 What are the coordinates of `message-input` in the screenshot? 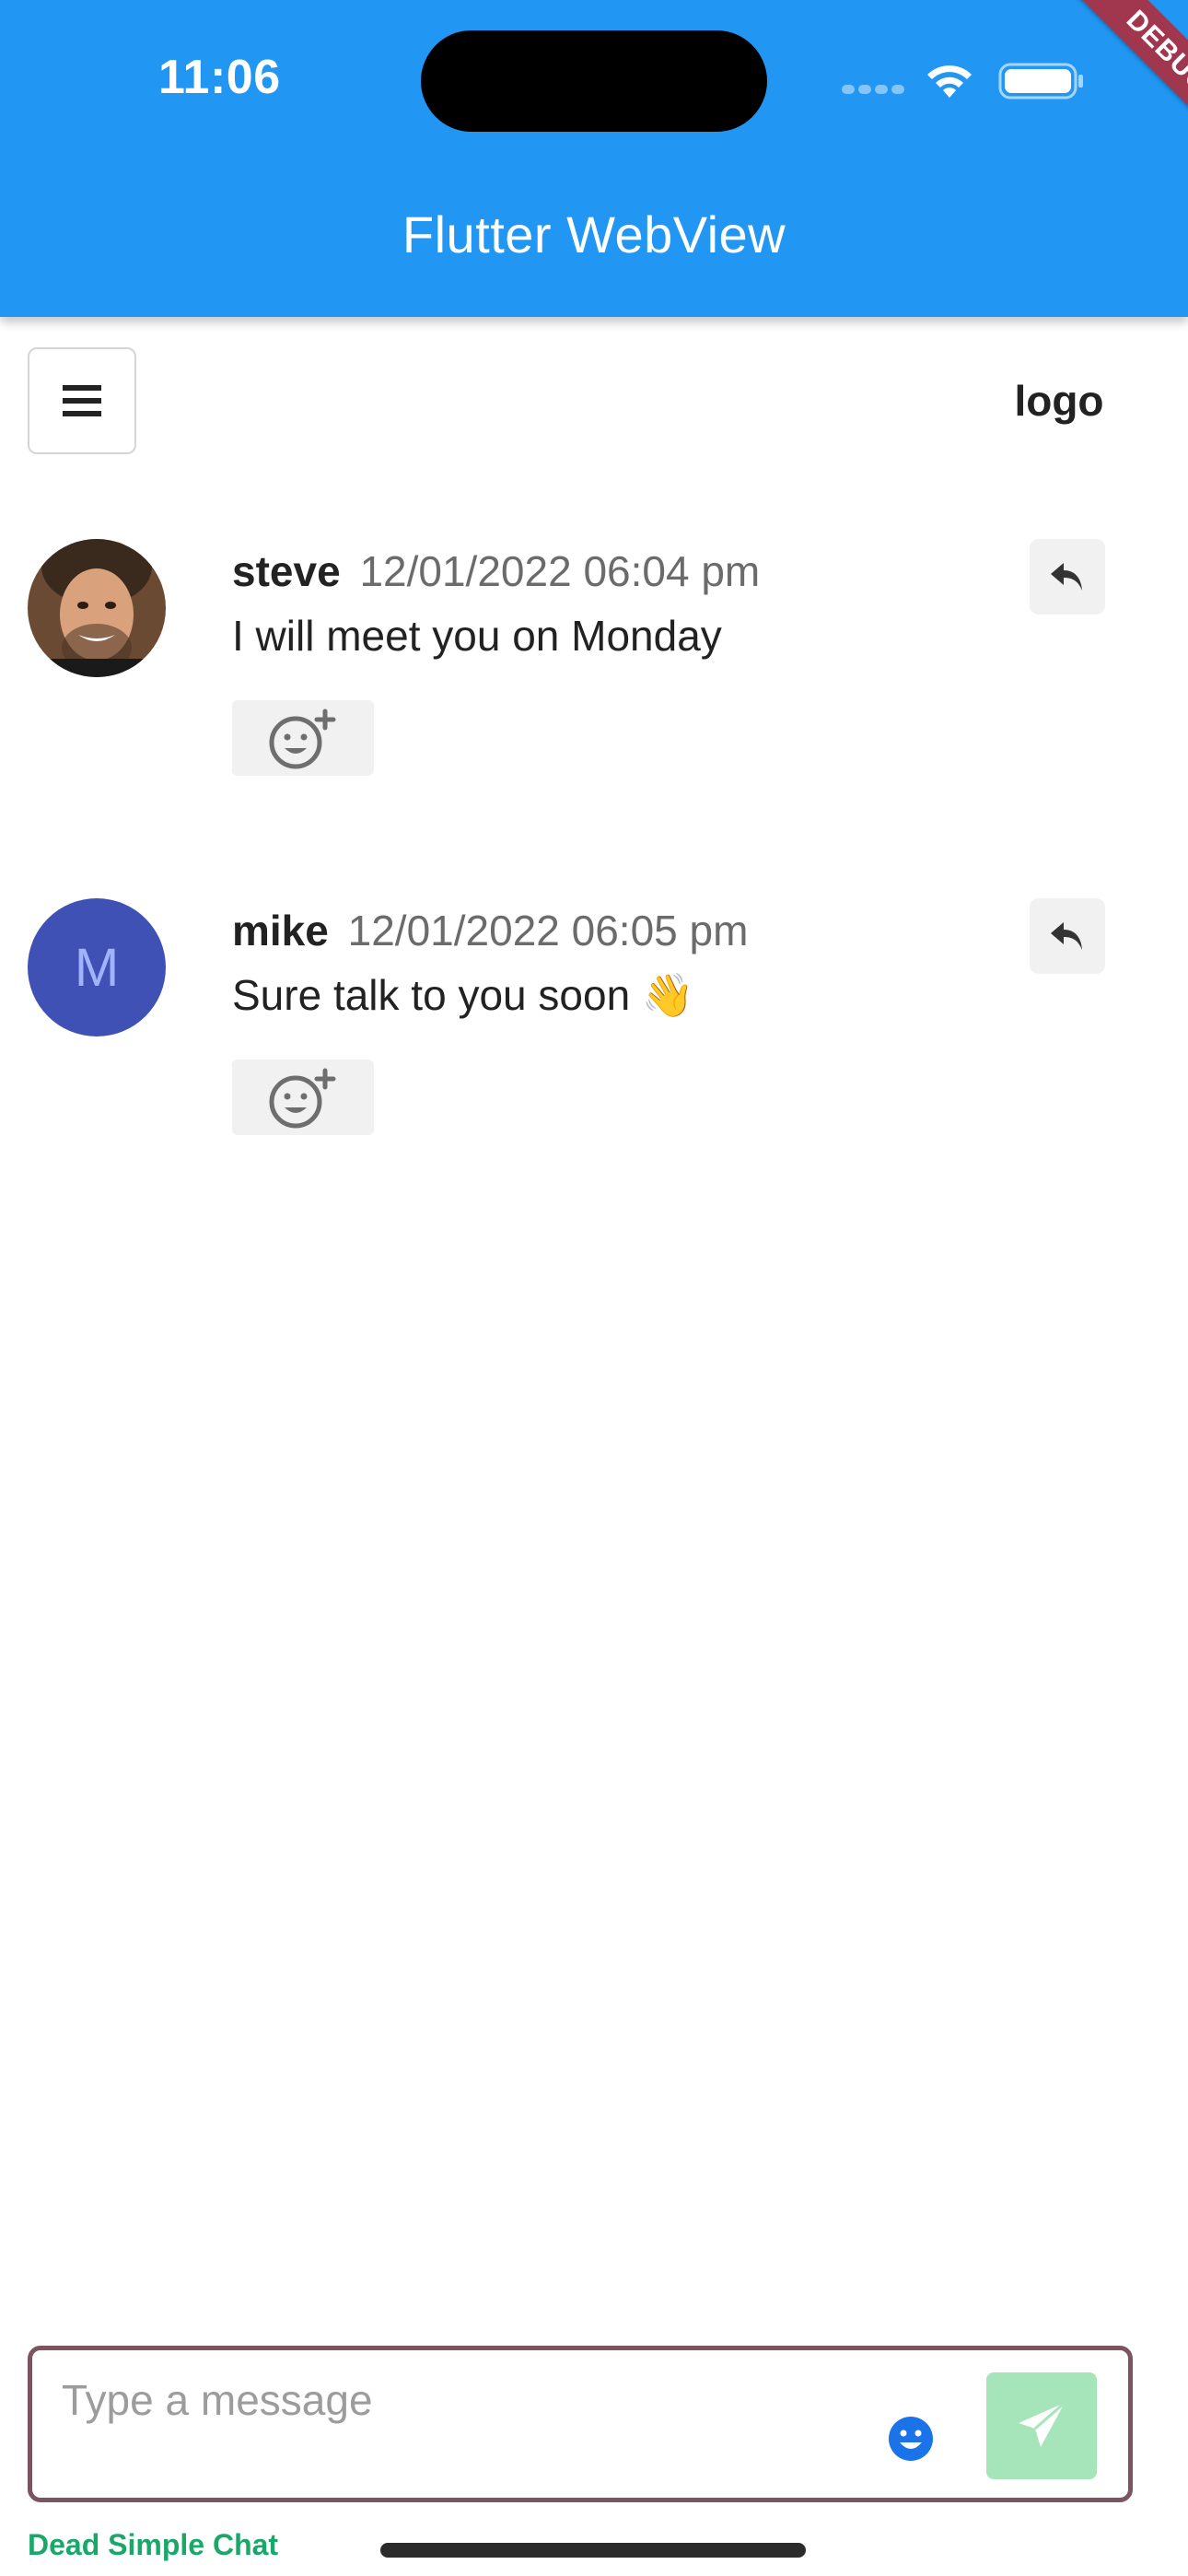 It's located at (467, 2400).